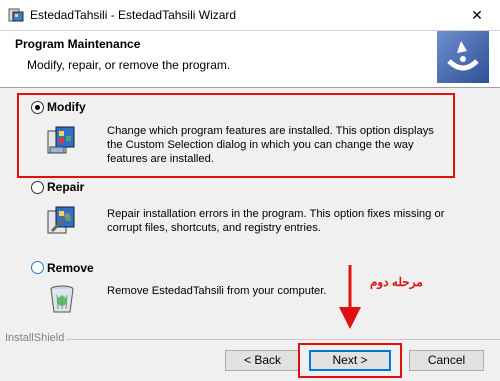 Image resolution: width=500 pixels, height=381 pixels. I want to click on installshield-logo-icon, so click(463, 57).